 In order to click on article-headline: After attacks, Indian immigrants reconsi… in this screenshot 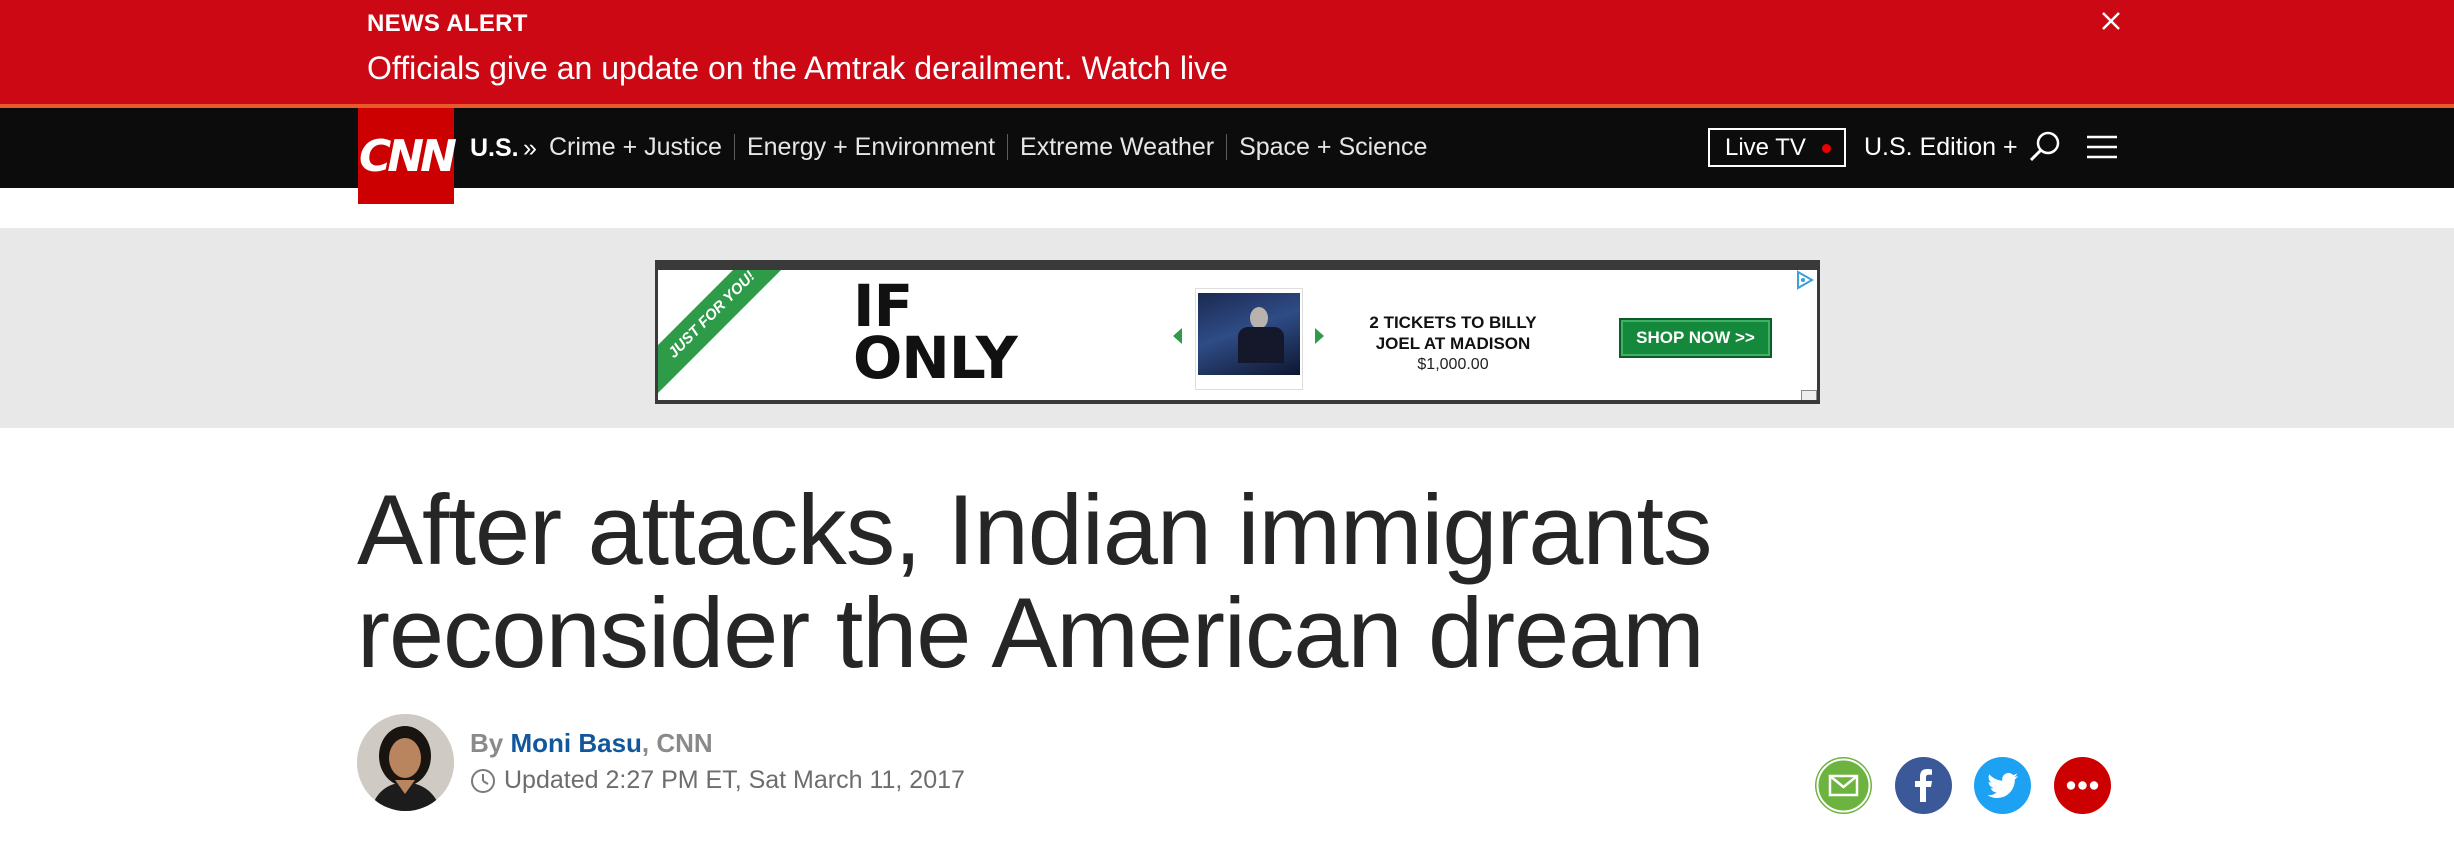, I will do `click(1035, 581)`.